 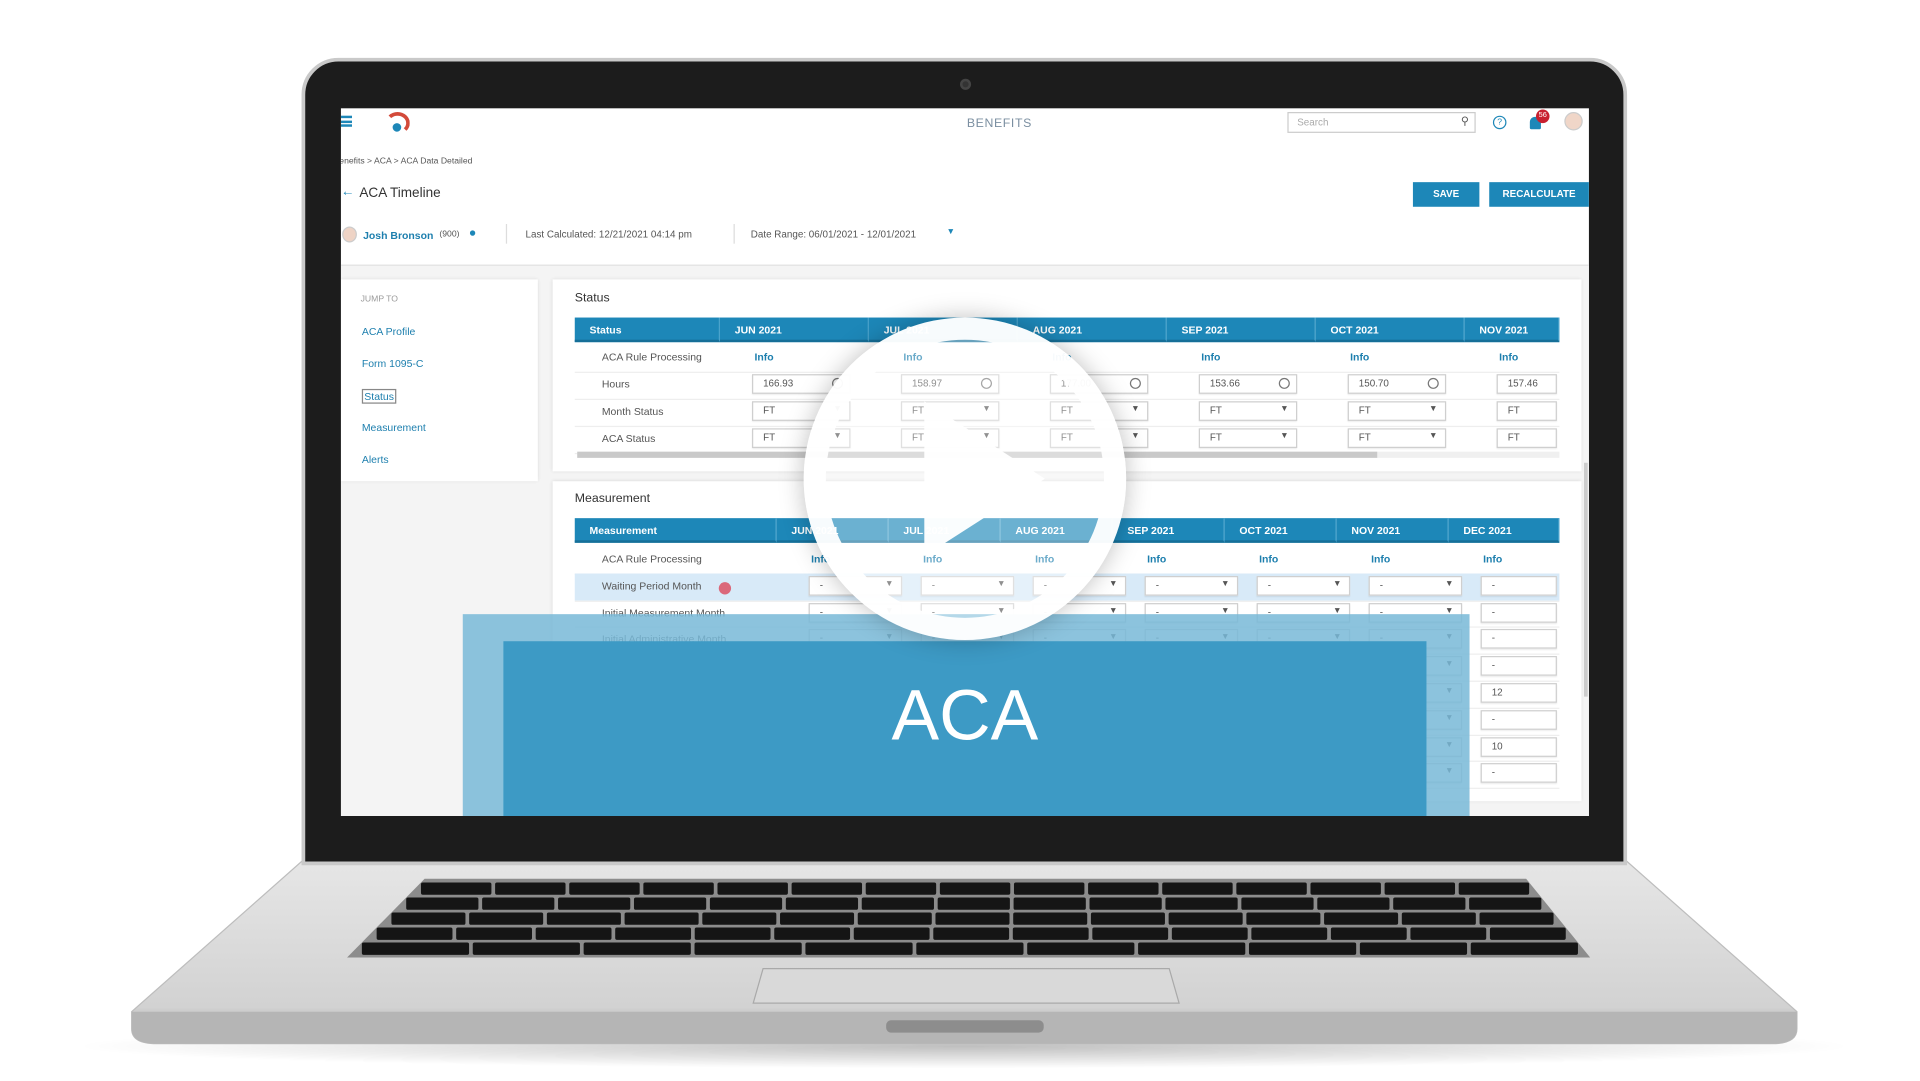 I want to click on status-select: 12, so click(x=1518, y=693).